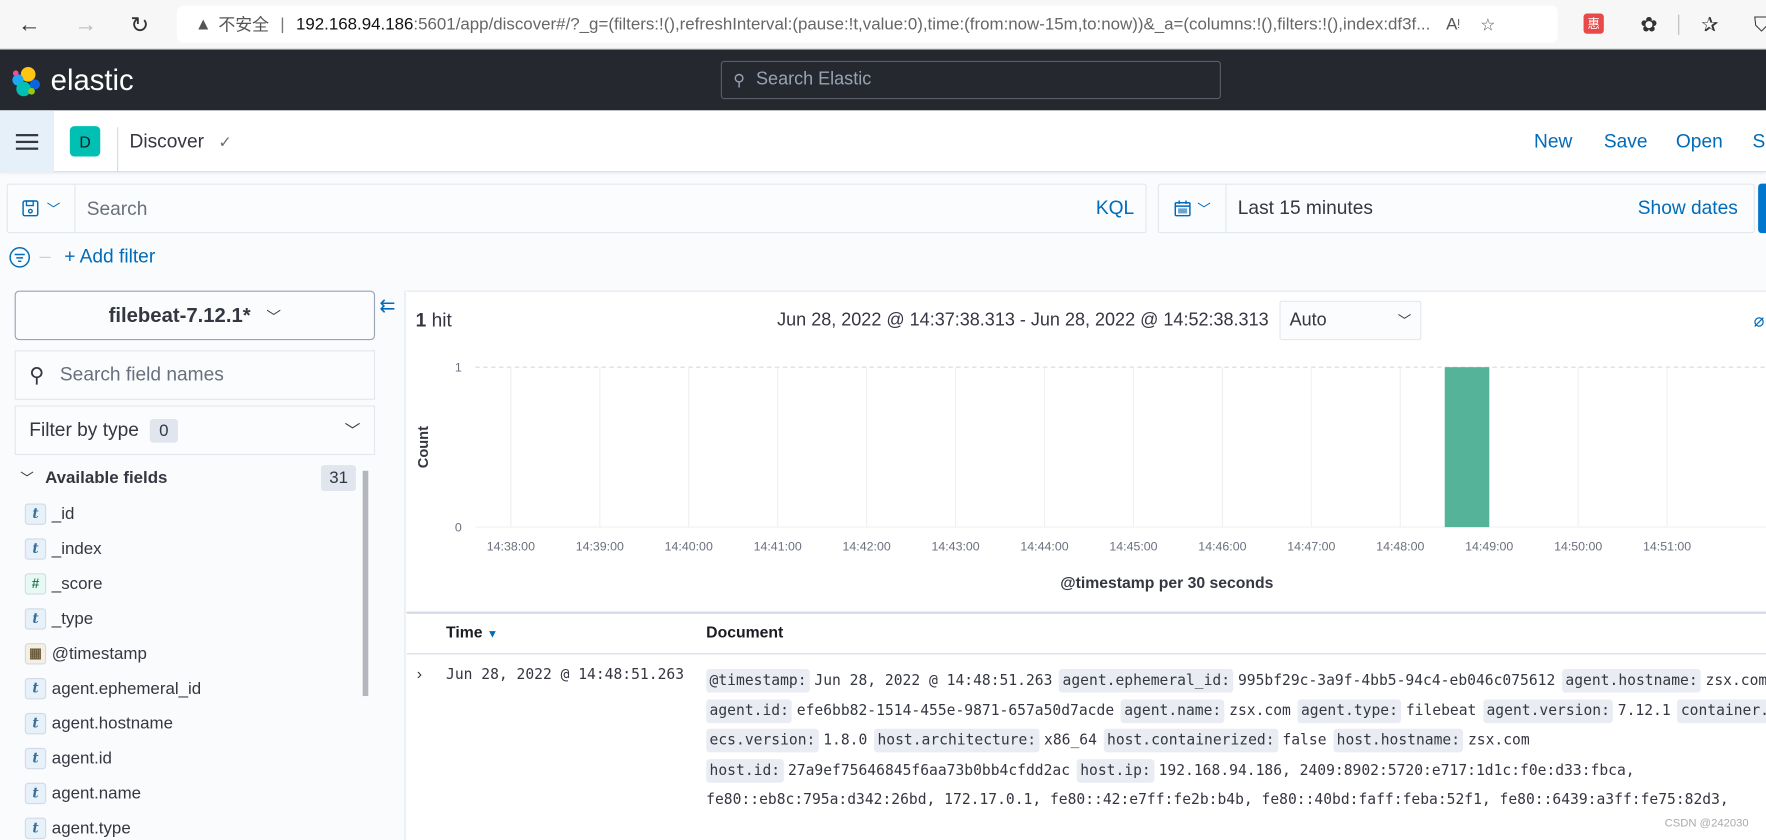  What do you see at coordinates (1467, 447) in the screenshot?
I see `histogram-bar` at bounding box center [1467, 447].